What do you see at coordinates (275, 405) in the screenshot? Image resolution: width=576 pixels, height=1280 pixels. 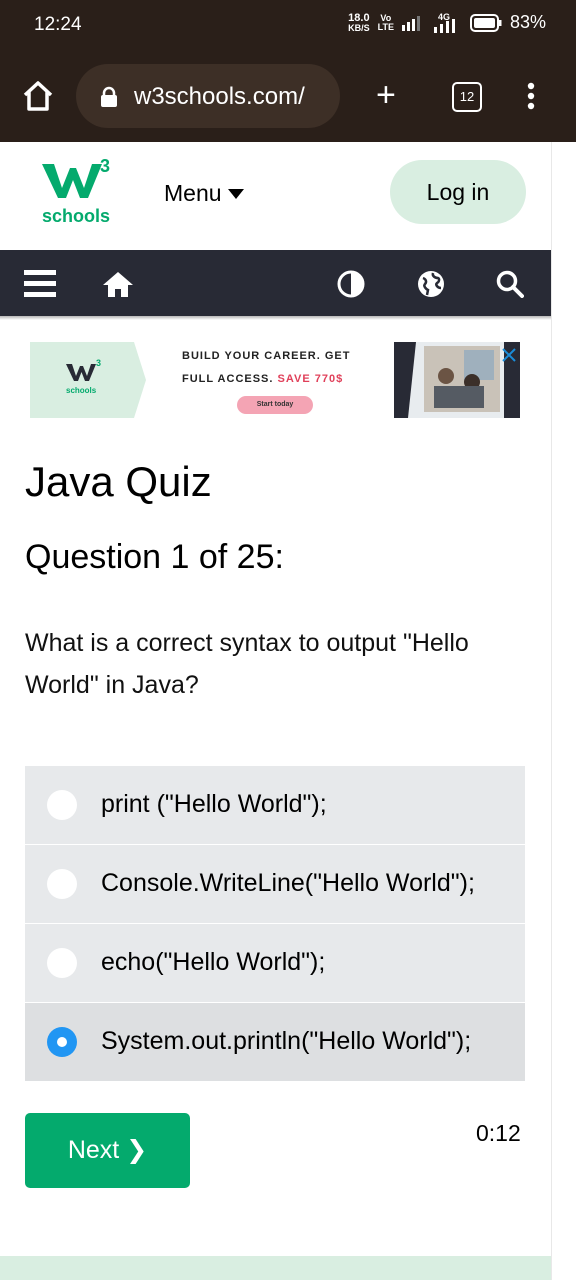 I see `ad-cta-button: Start today` at bounding box center [275, 405].